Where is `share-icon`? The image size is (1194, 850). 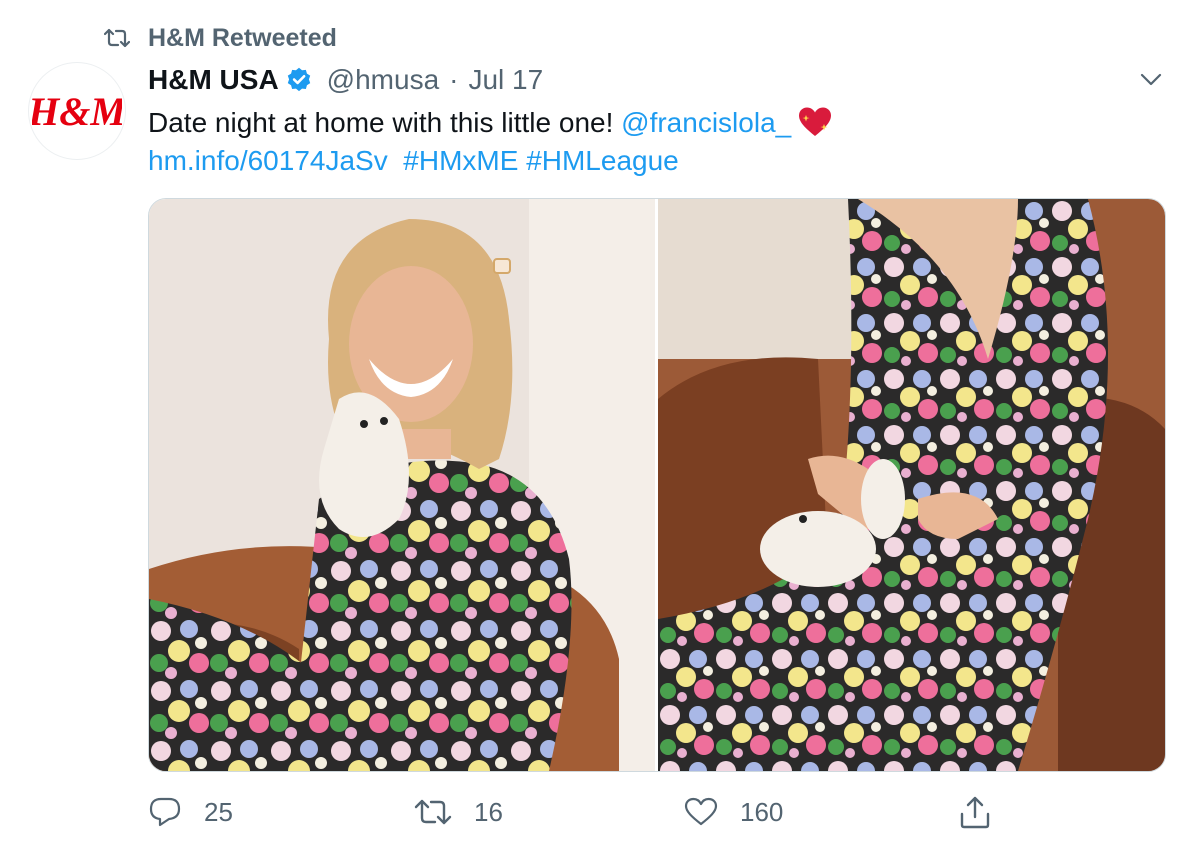
share-icon is located at coordinates (975, 812).